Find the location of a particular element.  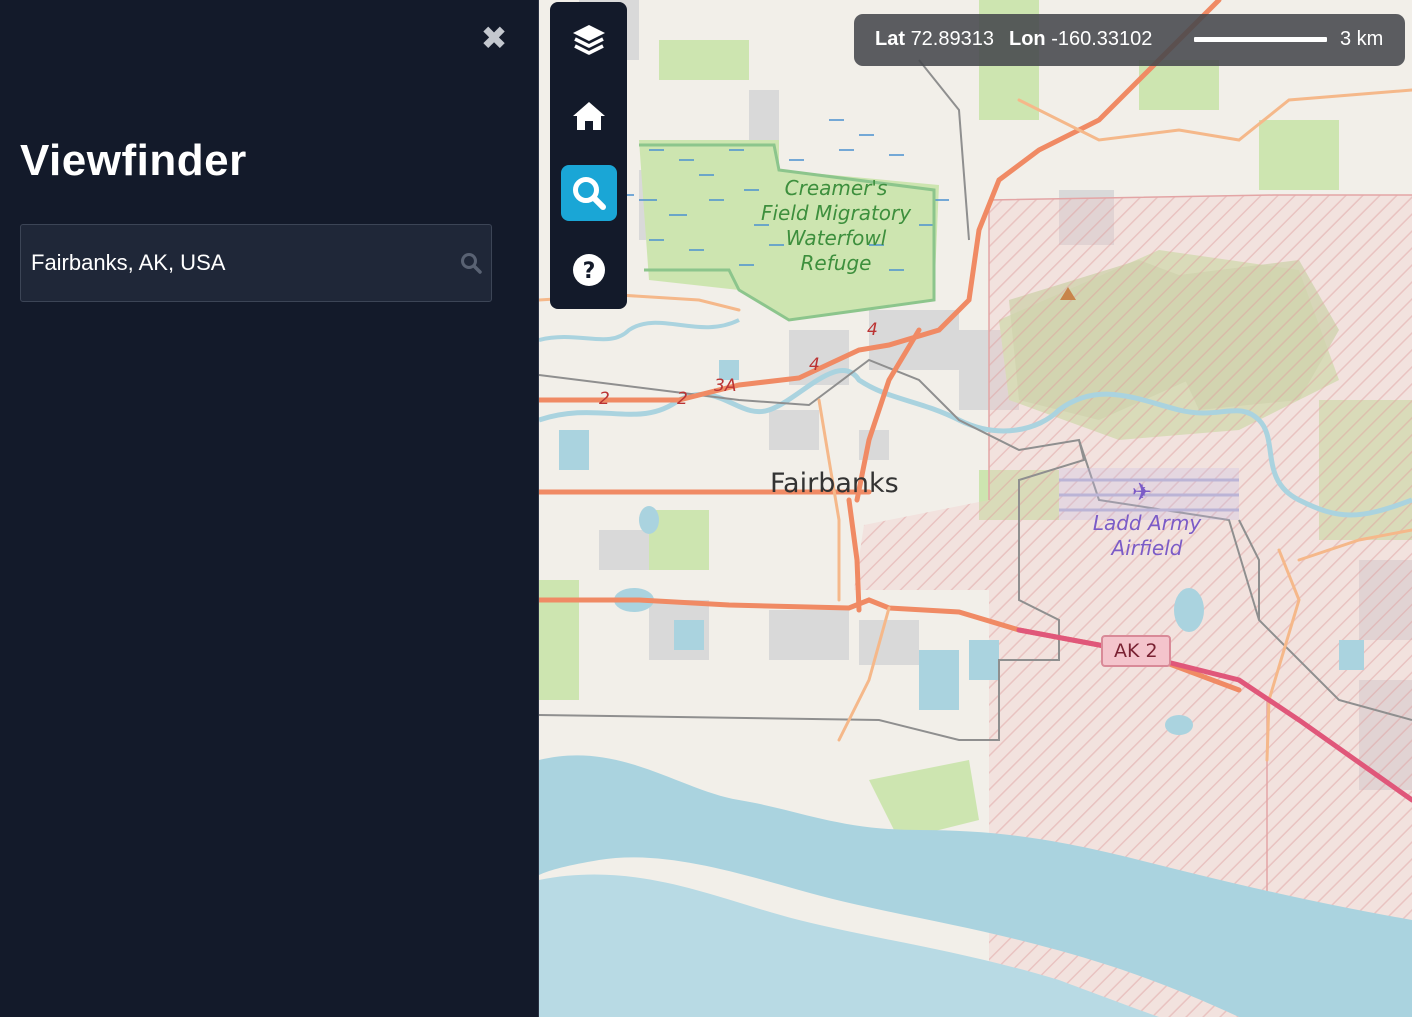

airfield-label: Ladd Army Airfield is located at coordinates (1147, 536).